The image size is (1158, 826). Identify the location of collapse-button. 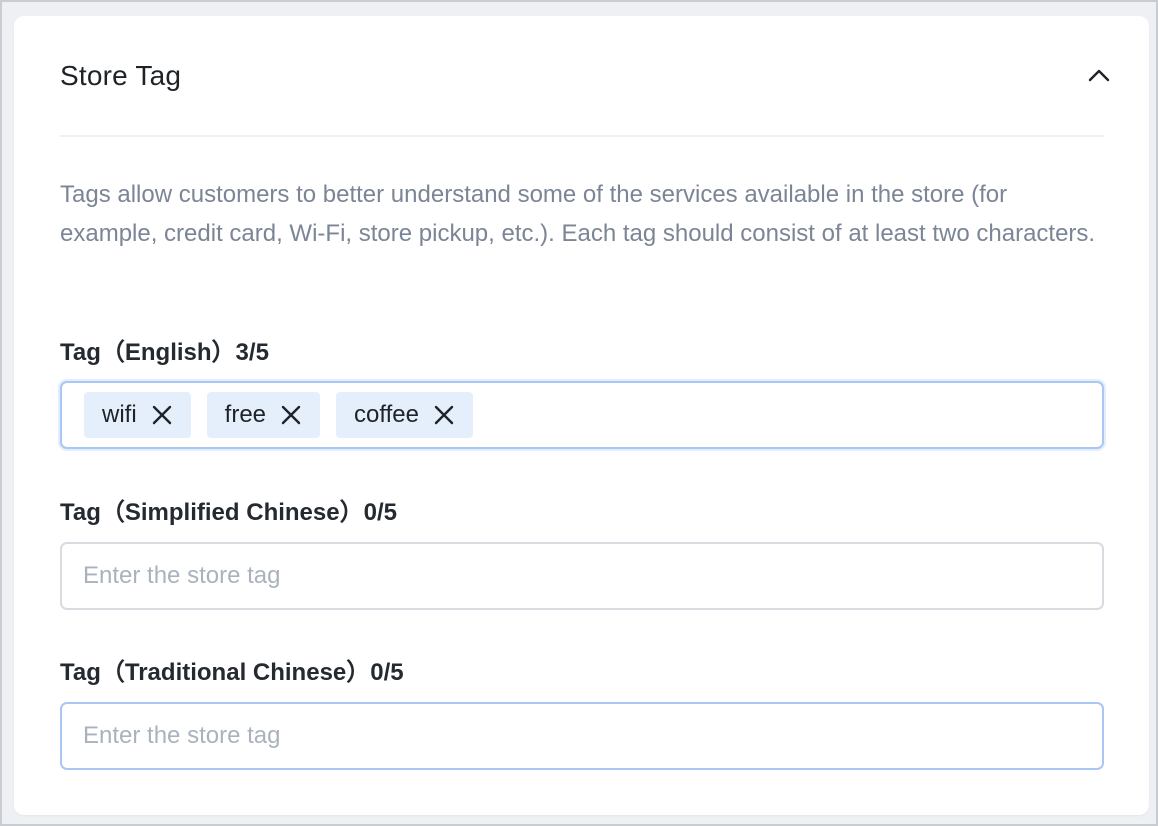
(1099, 76).